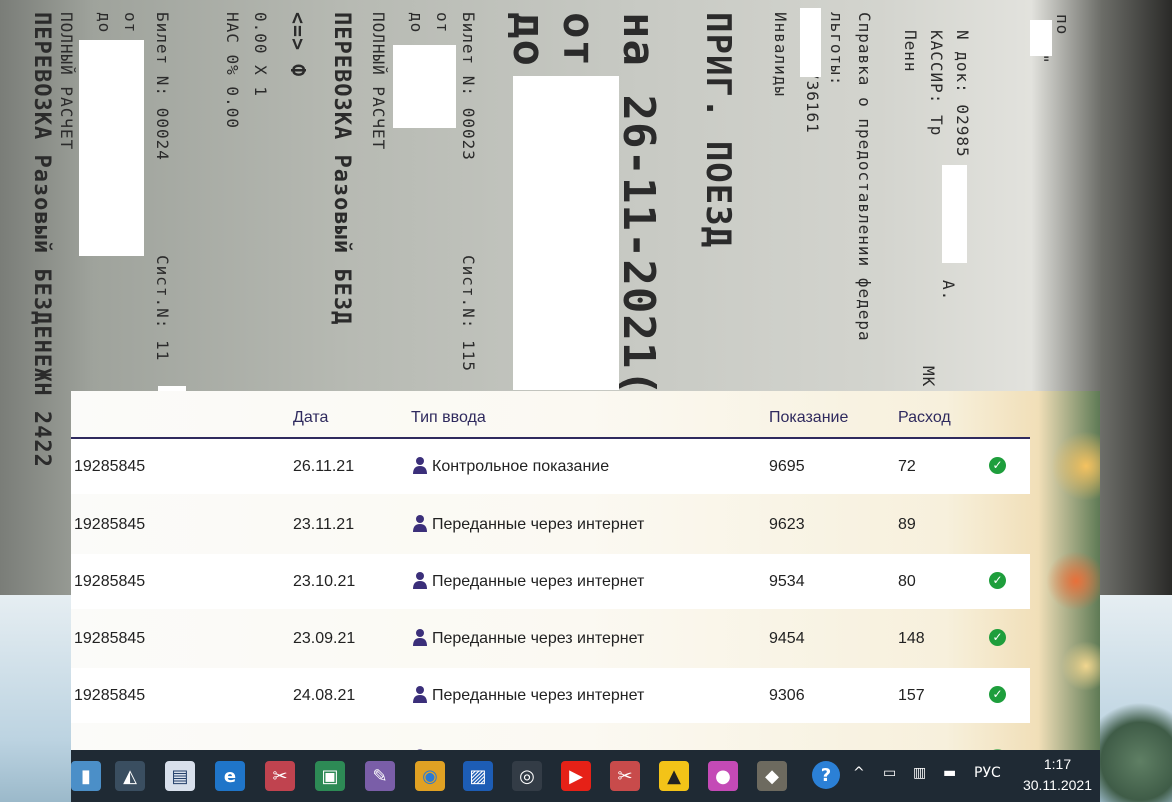  I want to click on help-icon: ?, so click(826, 775).